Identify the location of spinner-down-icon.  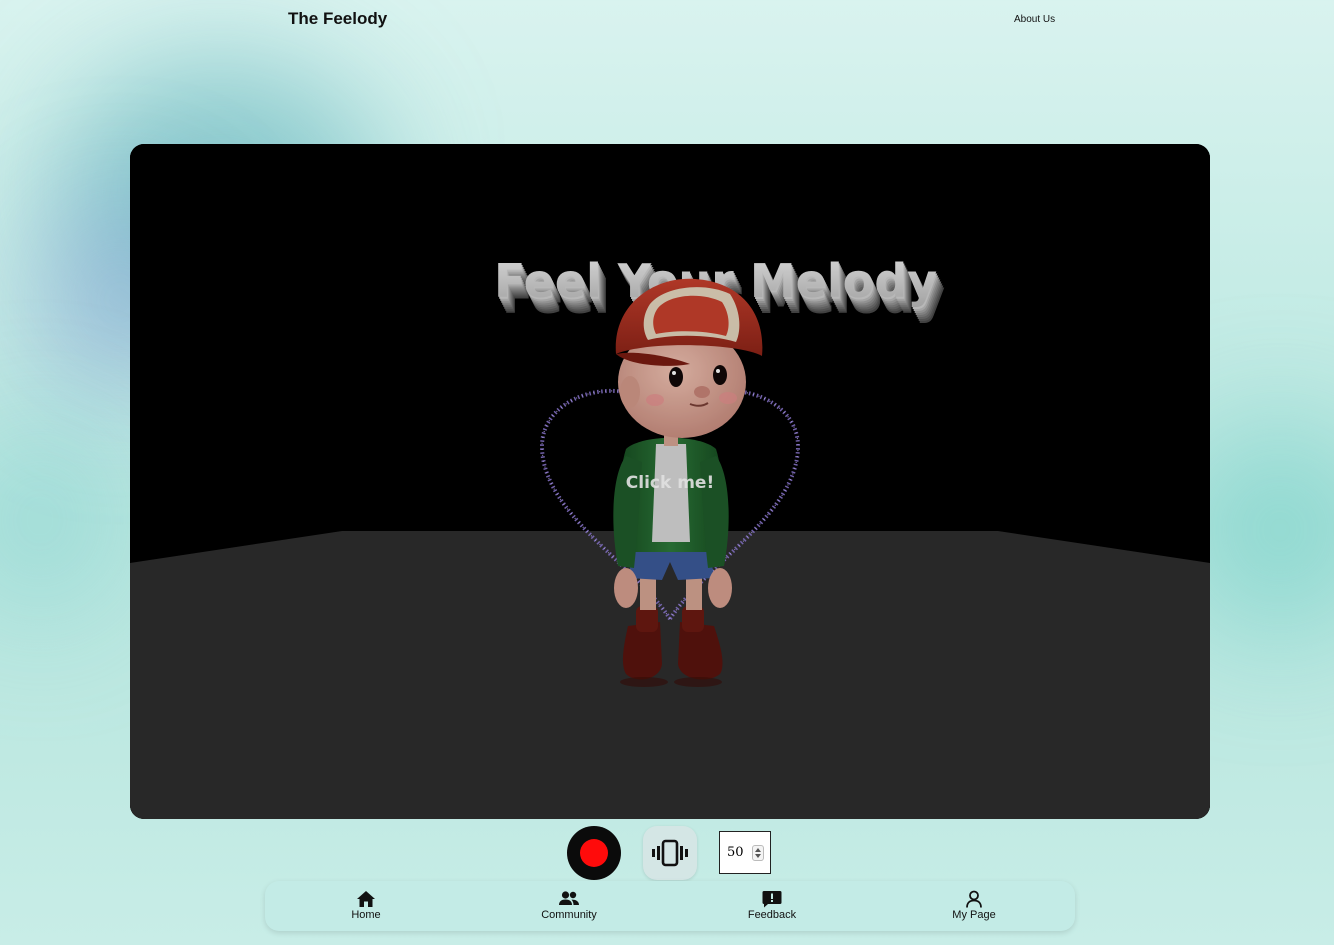
(758, 856).